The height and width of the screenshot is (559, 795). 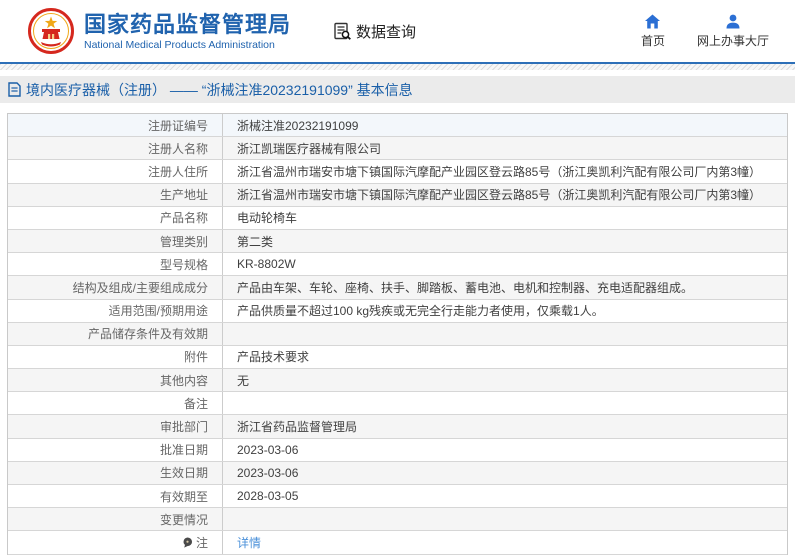 I want to click on note-icon, so click(x=187, y=542).